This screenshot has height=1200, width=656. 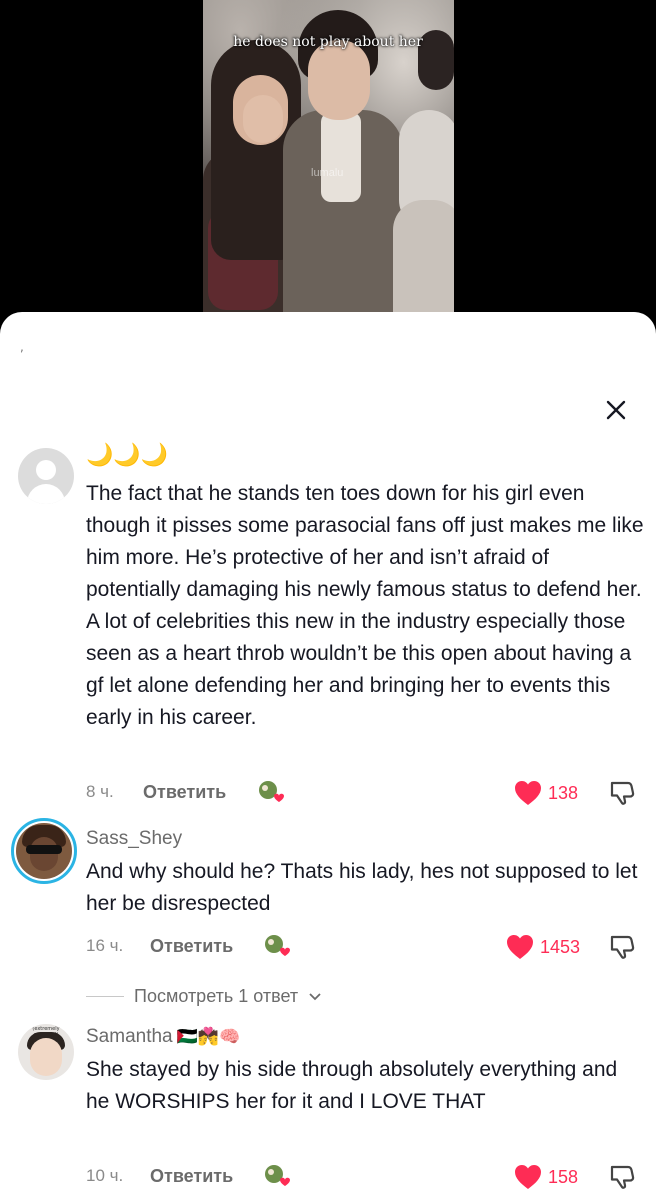 I want to click on sheet-mark: ,, so click(x=22, y=347).